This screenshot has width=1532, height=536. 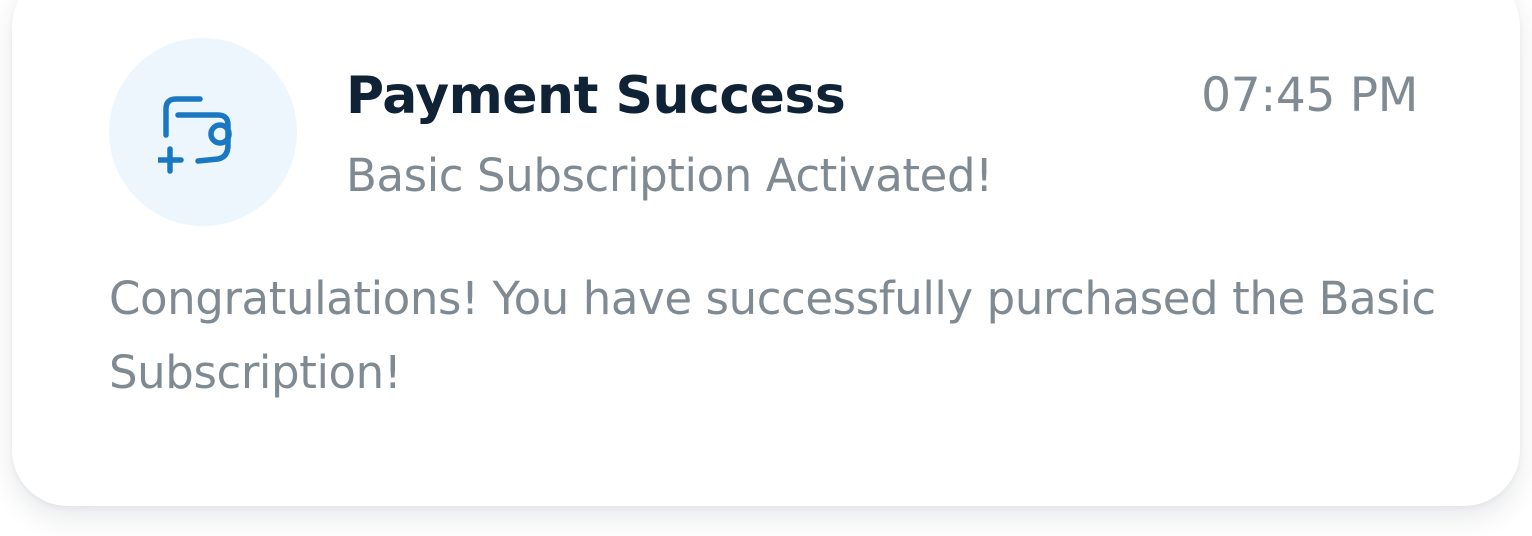 I want to click on icon-badge, so click(x=203, y=132).